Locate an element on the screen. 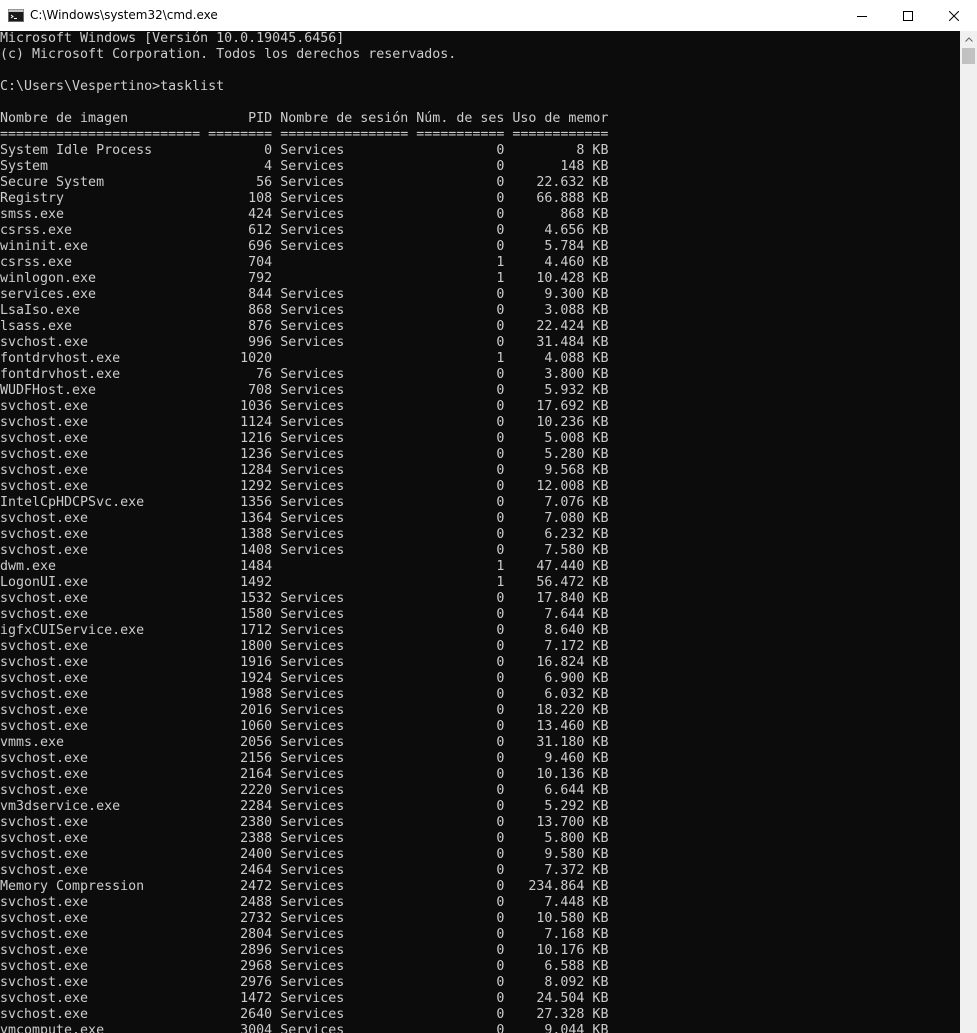  table-row: LsaIso.exe 868 Services 0 3.088 KB is located at coordinates (480, 311).